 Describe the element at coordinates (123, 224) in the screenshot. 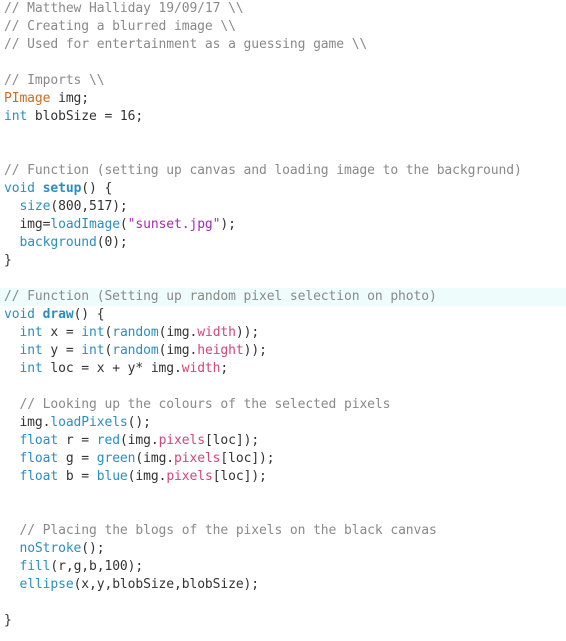

I see `code-token-plain: (` at that location.